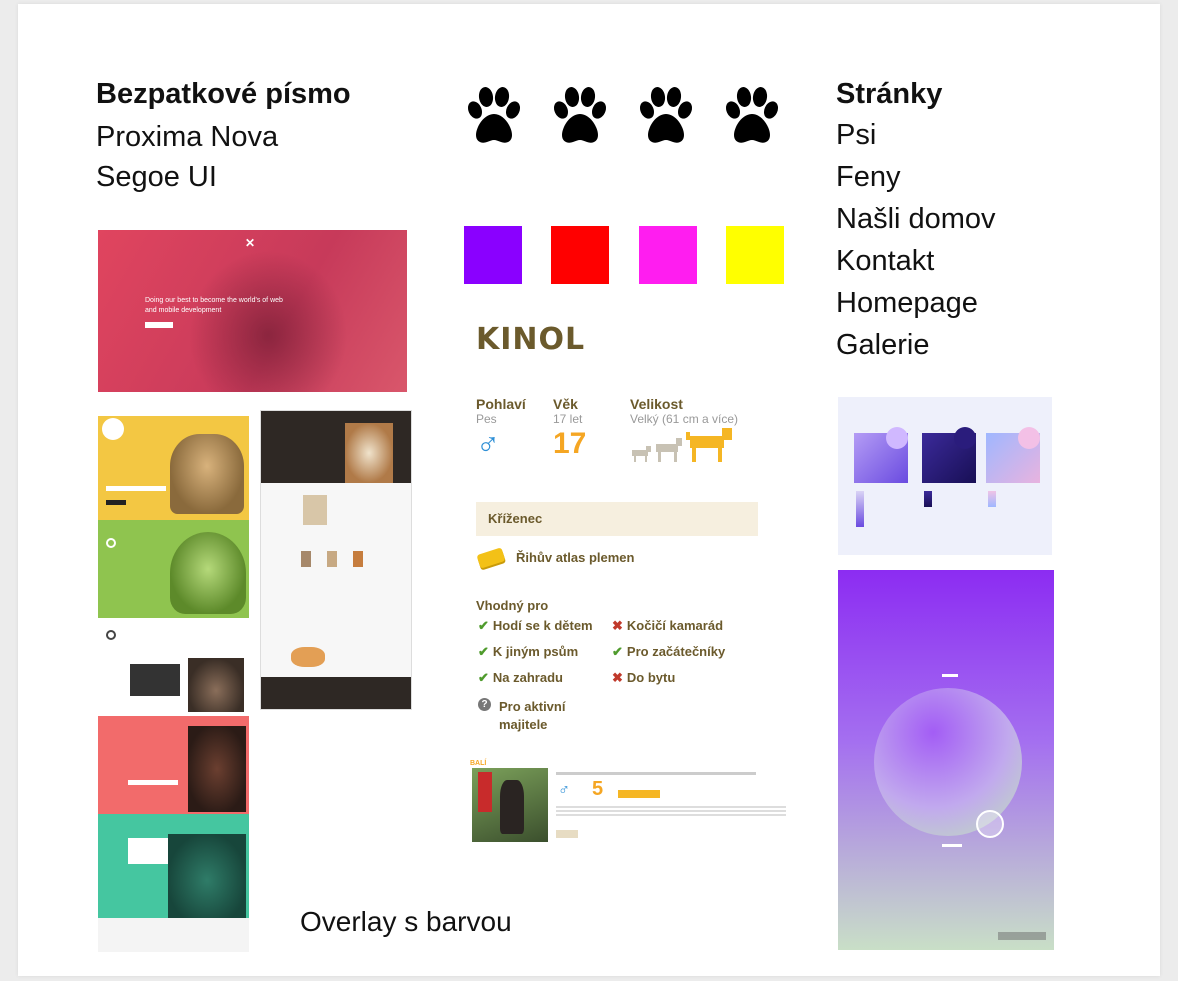 Image resolution: width=1178 pixels, height=981 pixels. What do you see at coordinates (580, 255) in the screenshot?
I see `color-swatch-red` at bounding box center [580, 255].